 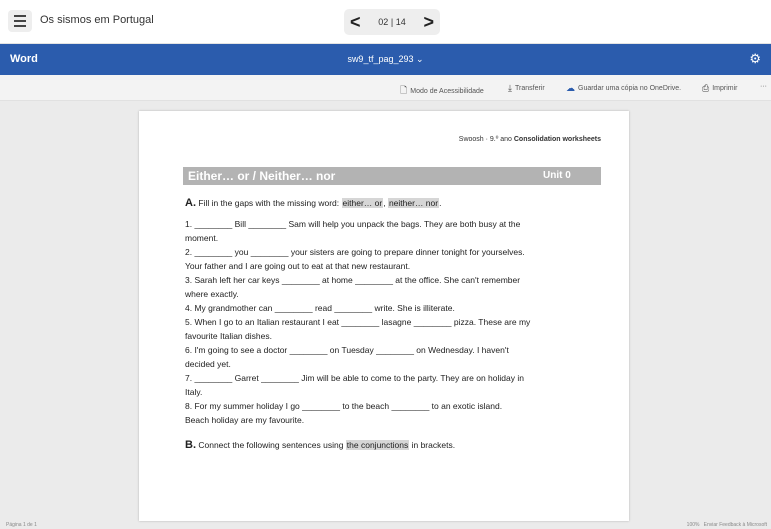 I want to click on hamburger-menu-icon, so click(x=20, y=21).